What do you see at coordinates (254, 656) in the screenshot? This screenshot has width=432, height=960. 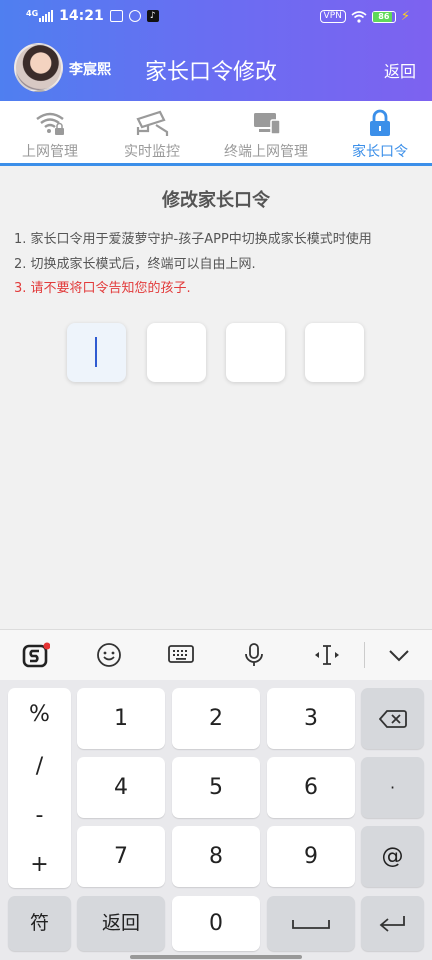 I see `microphone-icon` at bounding box center [254, 656].